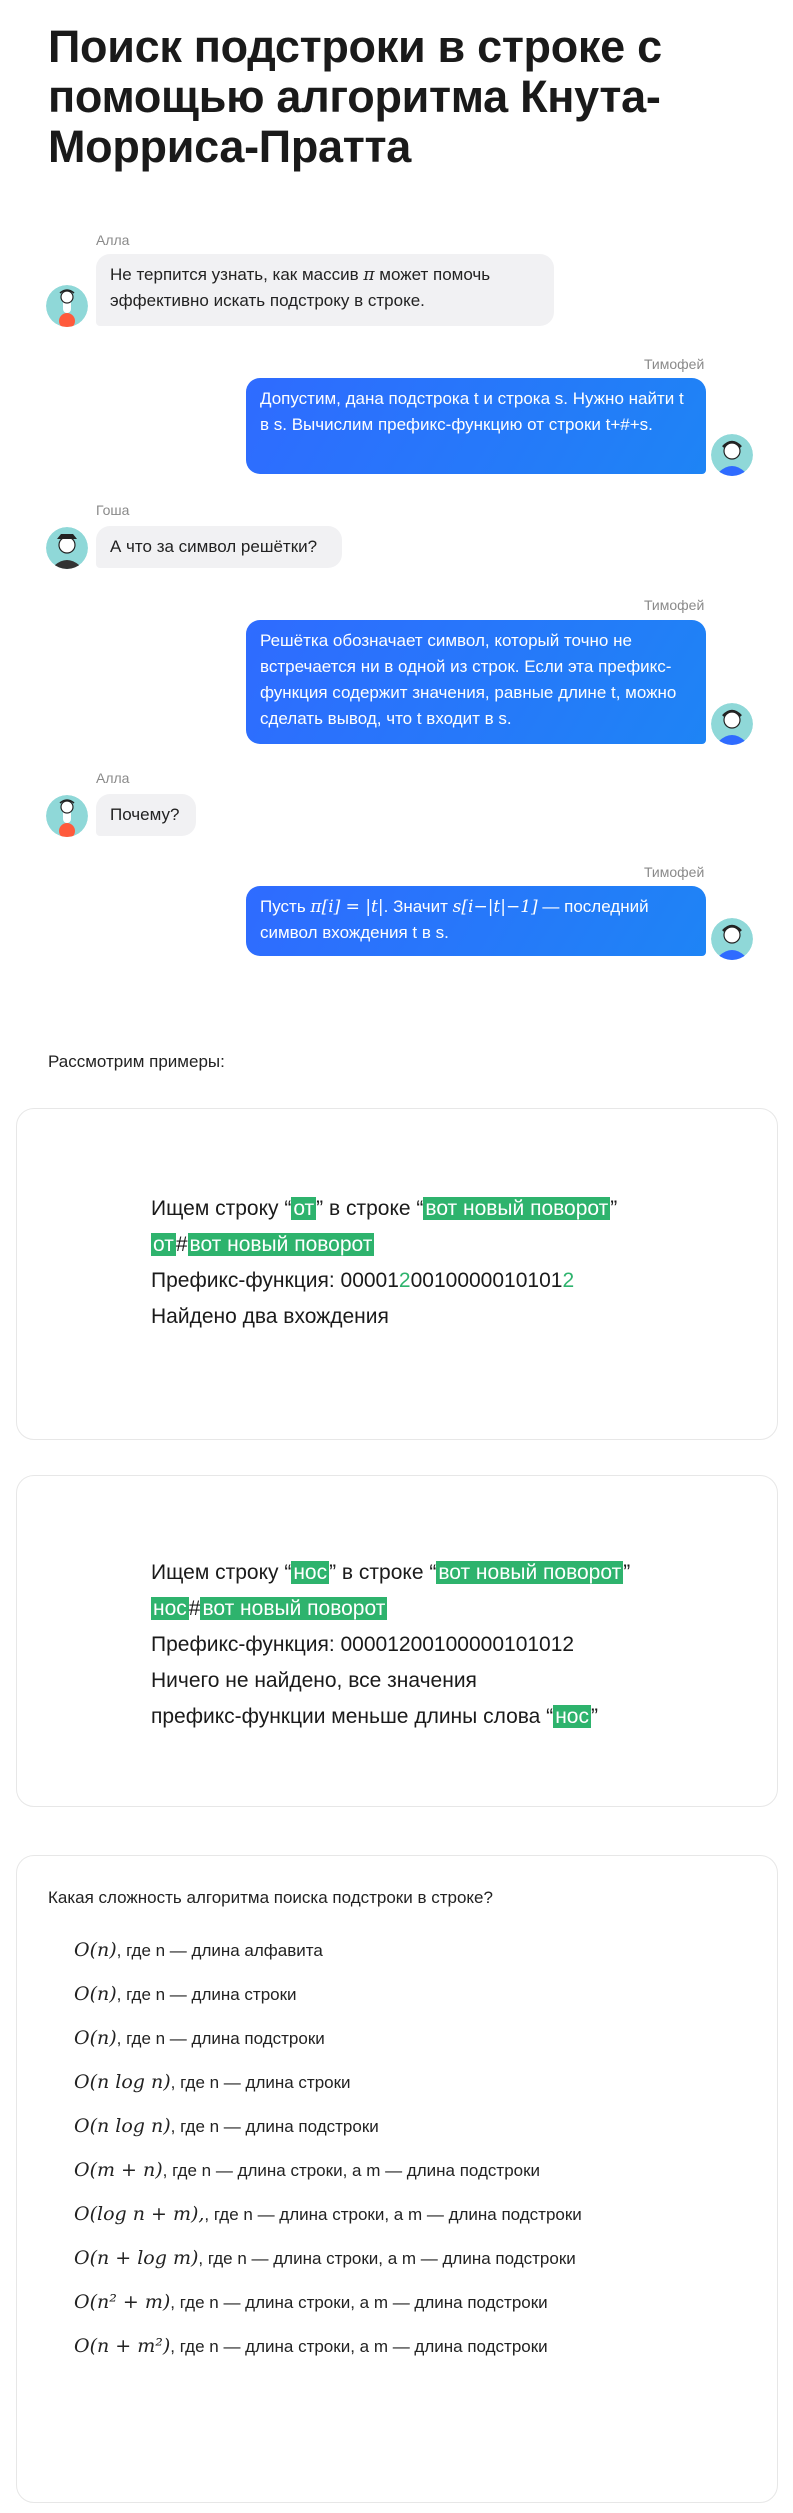  Describe the element at coordinates (113, 510) in the screenshot. I see `author-name: Гоша` at that location.